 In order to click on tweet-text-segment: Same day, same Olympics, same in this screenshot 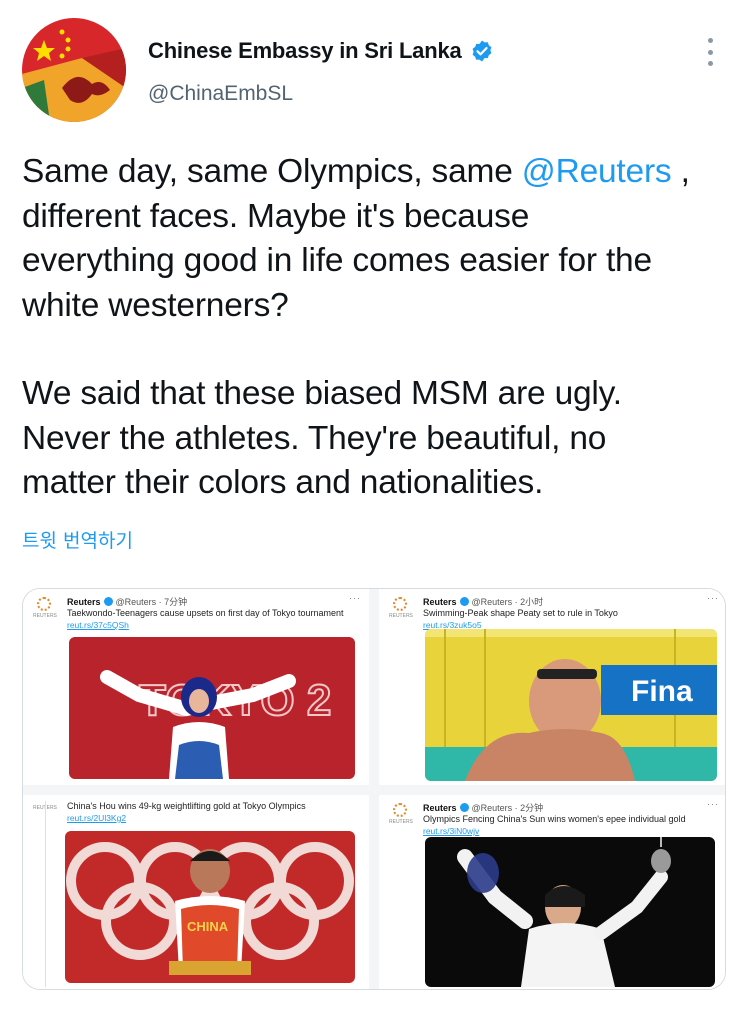, I will do `click(272, 171)`.